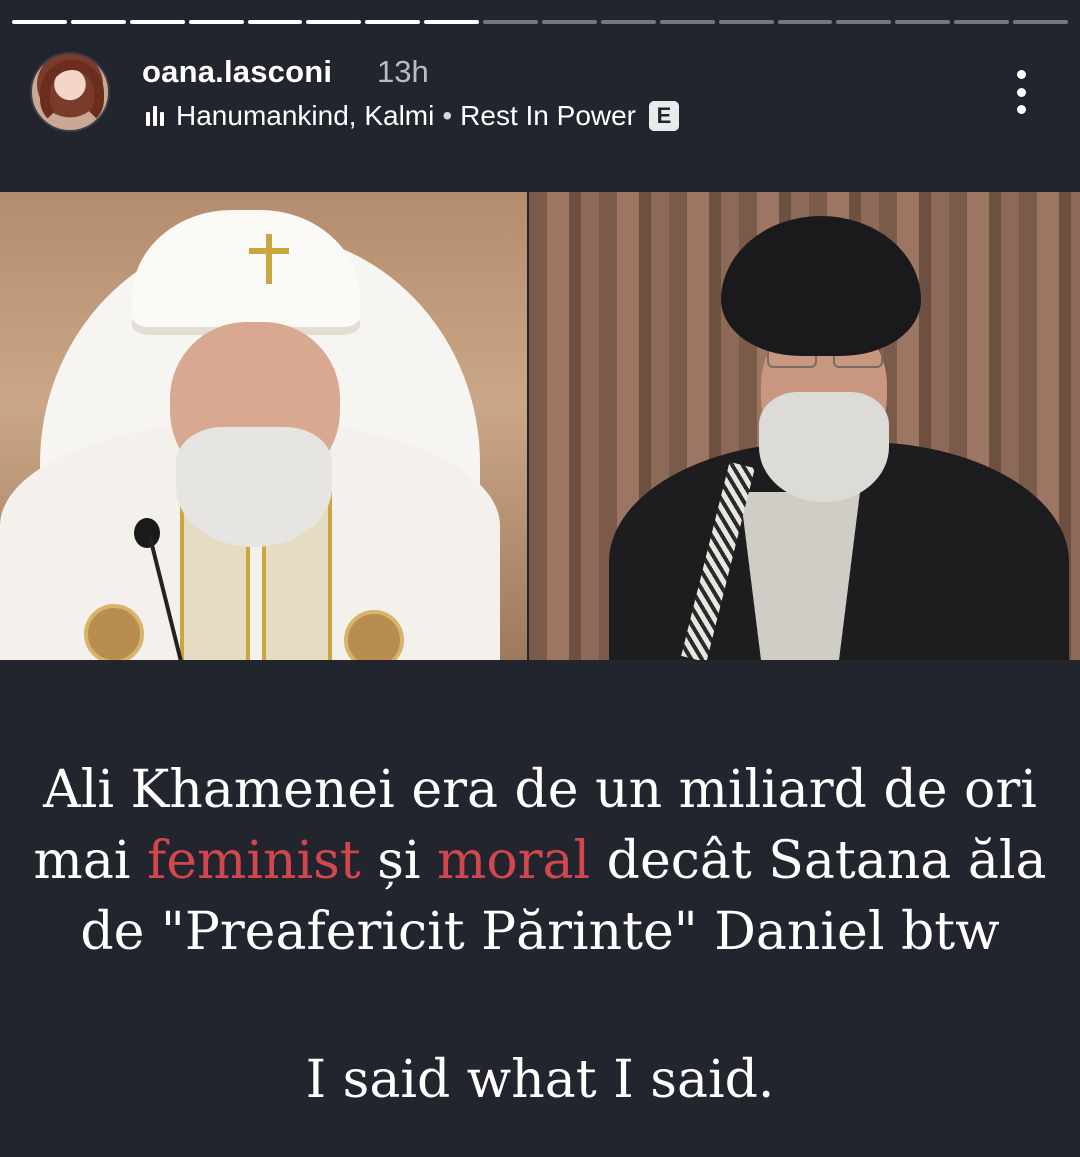 The width and height of the screenshot is (1080, 1157). What do you see at coordinates (70, 92) in the screenshot?
I see `avatar` at bounding box center [70, 92].